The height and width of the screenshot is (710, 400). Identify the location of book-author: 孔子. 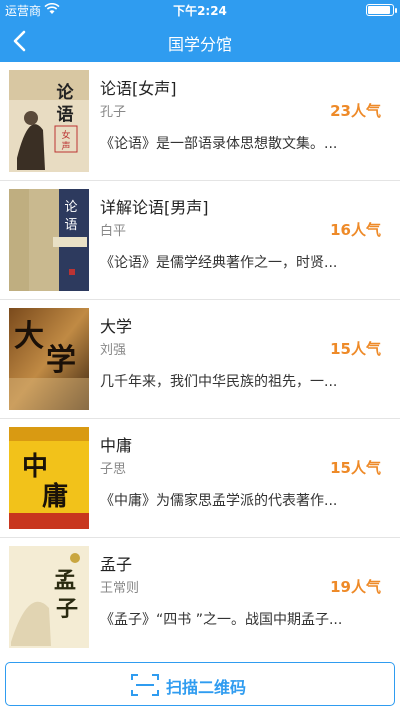
(113, 112).